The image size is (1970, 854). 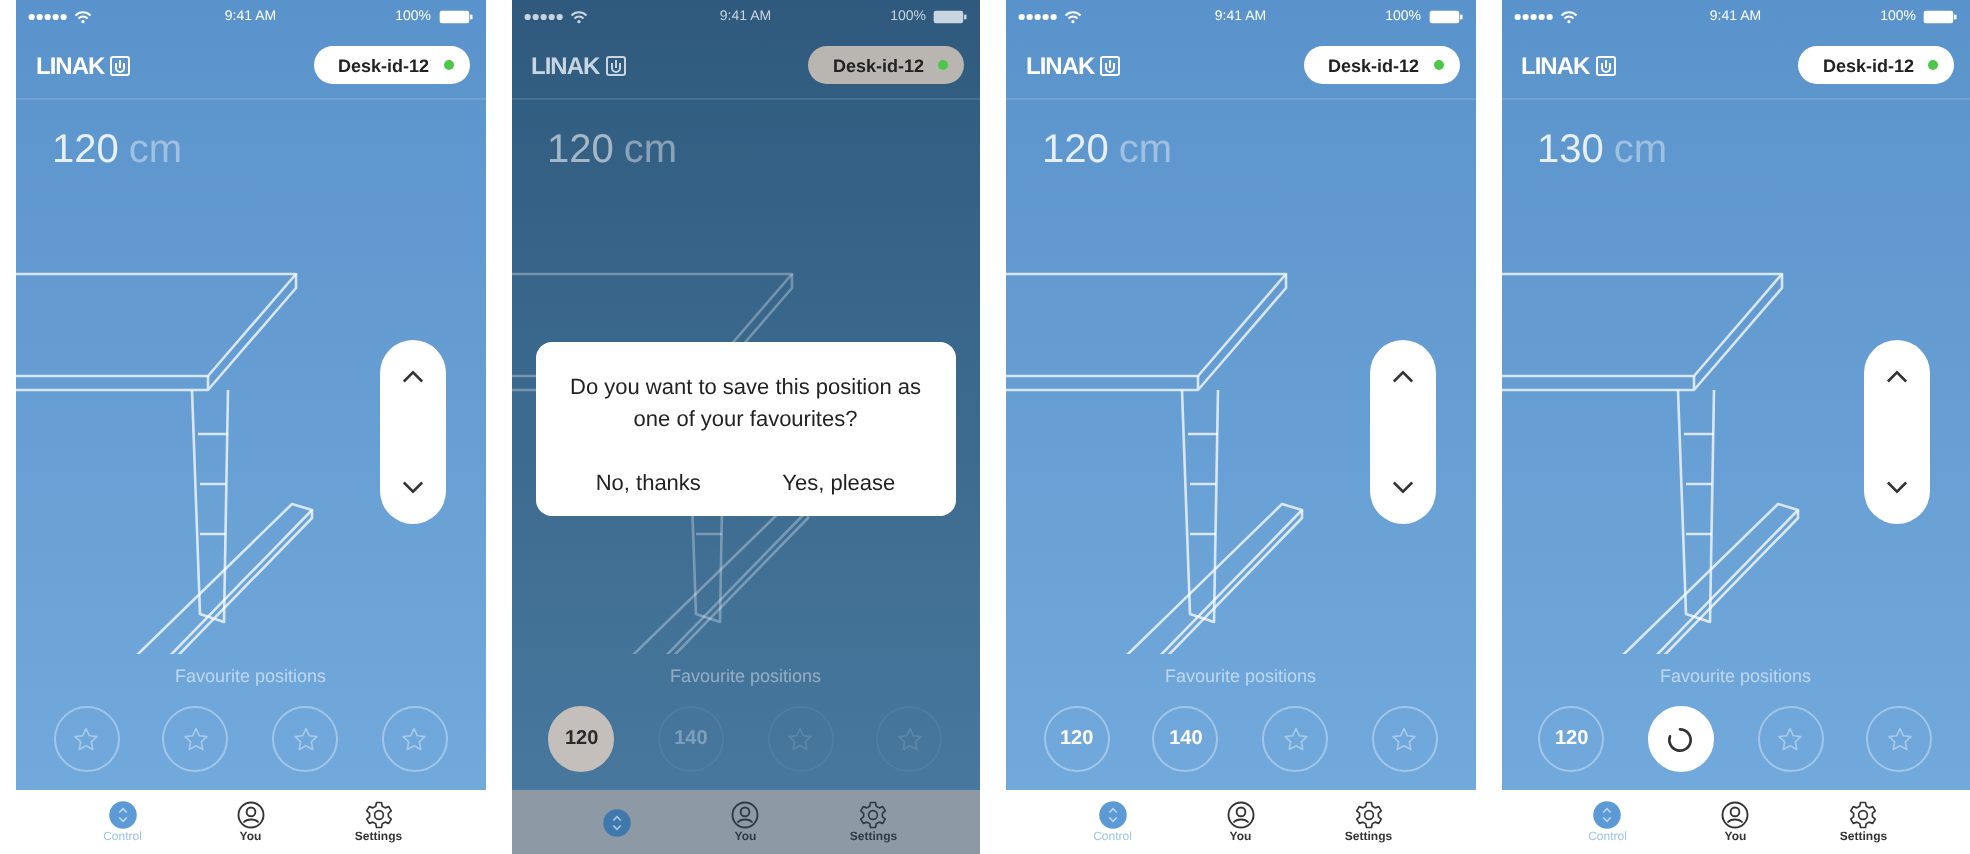 I want to click on favourite-slot, so click(x=1680, y=739).